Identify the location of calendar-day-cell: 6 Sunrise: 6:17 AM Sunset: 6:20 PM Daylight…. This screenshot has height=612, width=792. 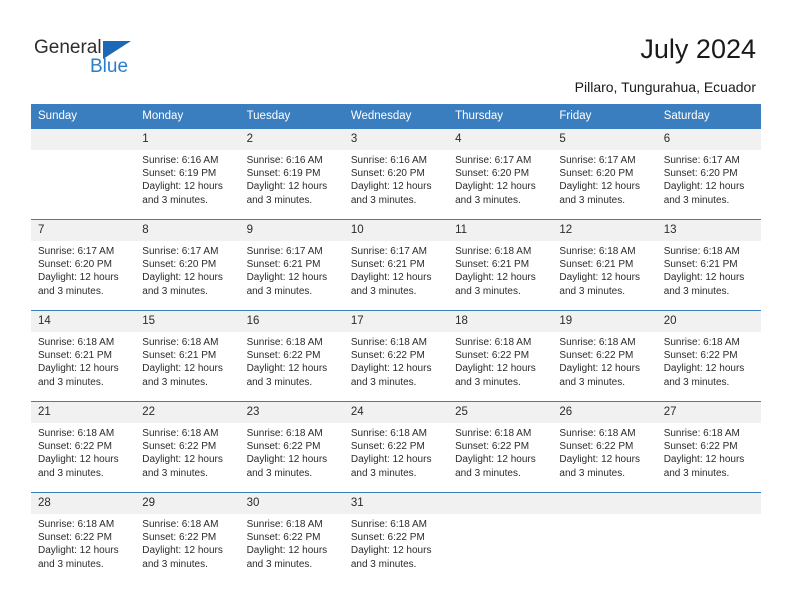
(708, 174).